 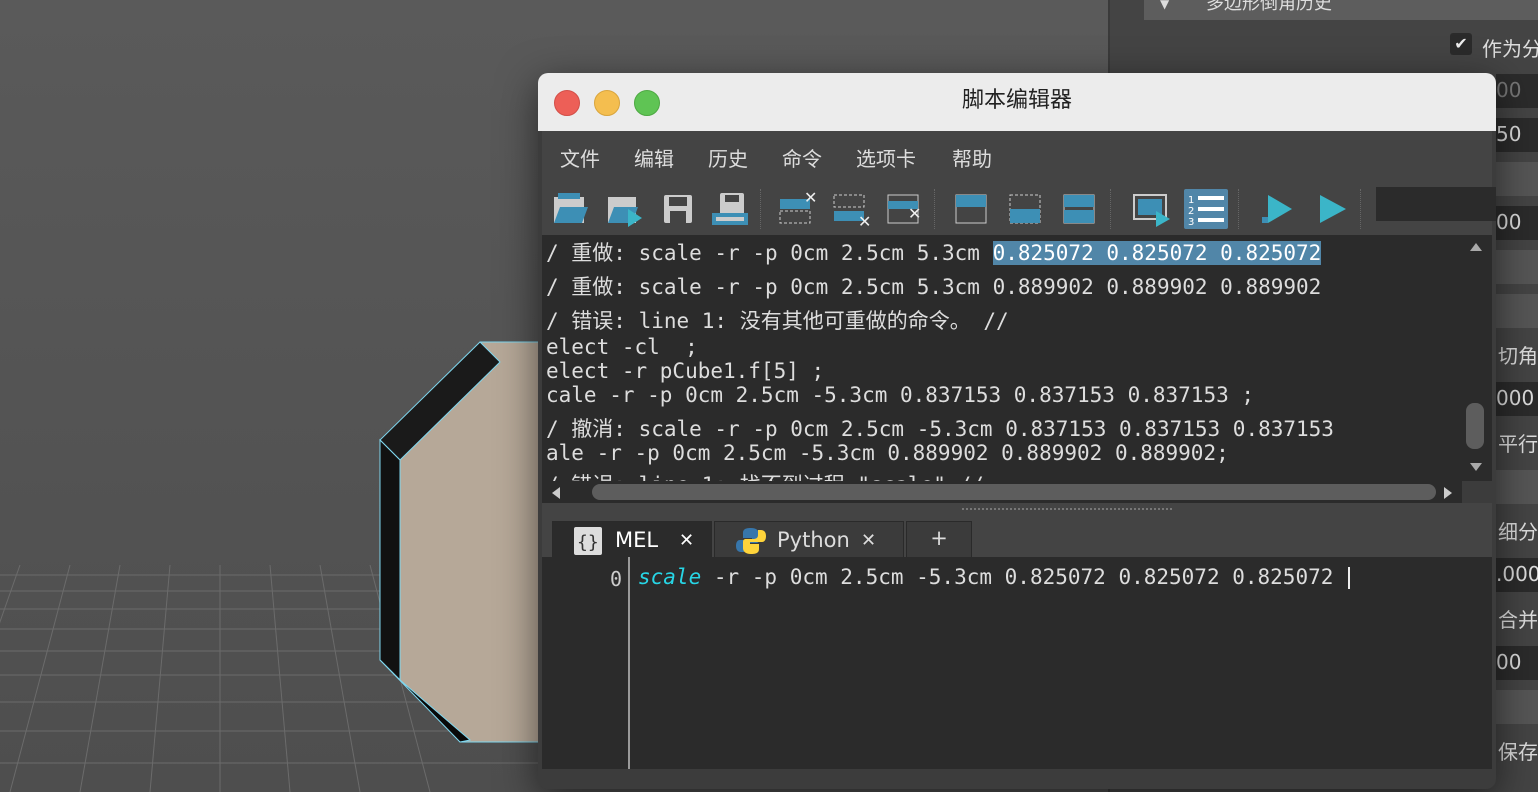 I want to click on menu-command: 命令, so click(x=802, y=157).